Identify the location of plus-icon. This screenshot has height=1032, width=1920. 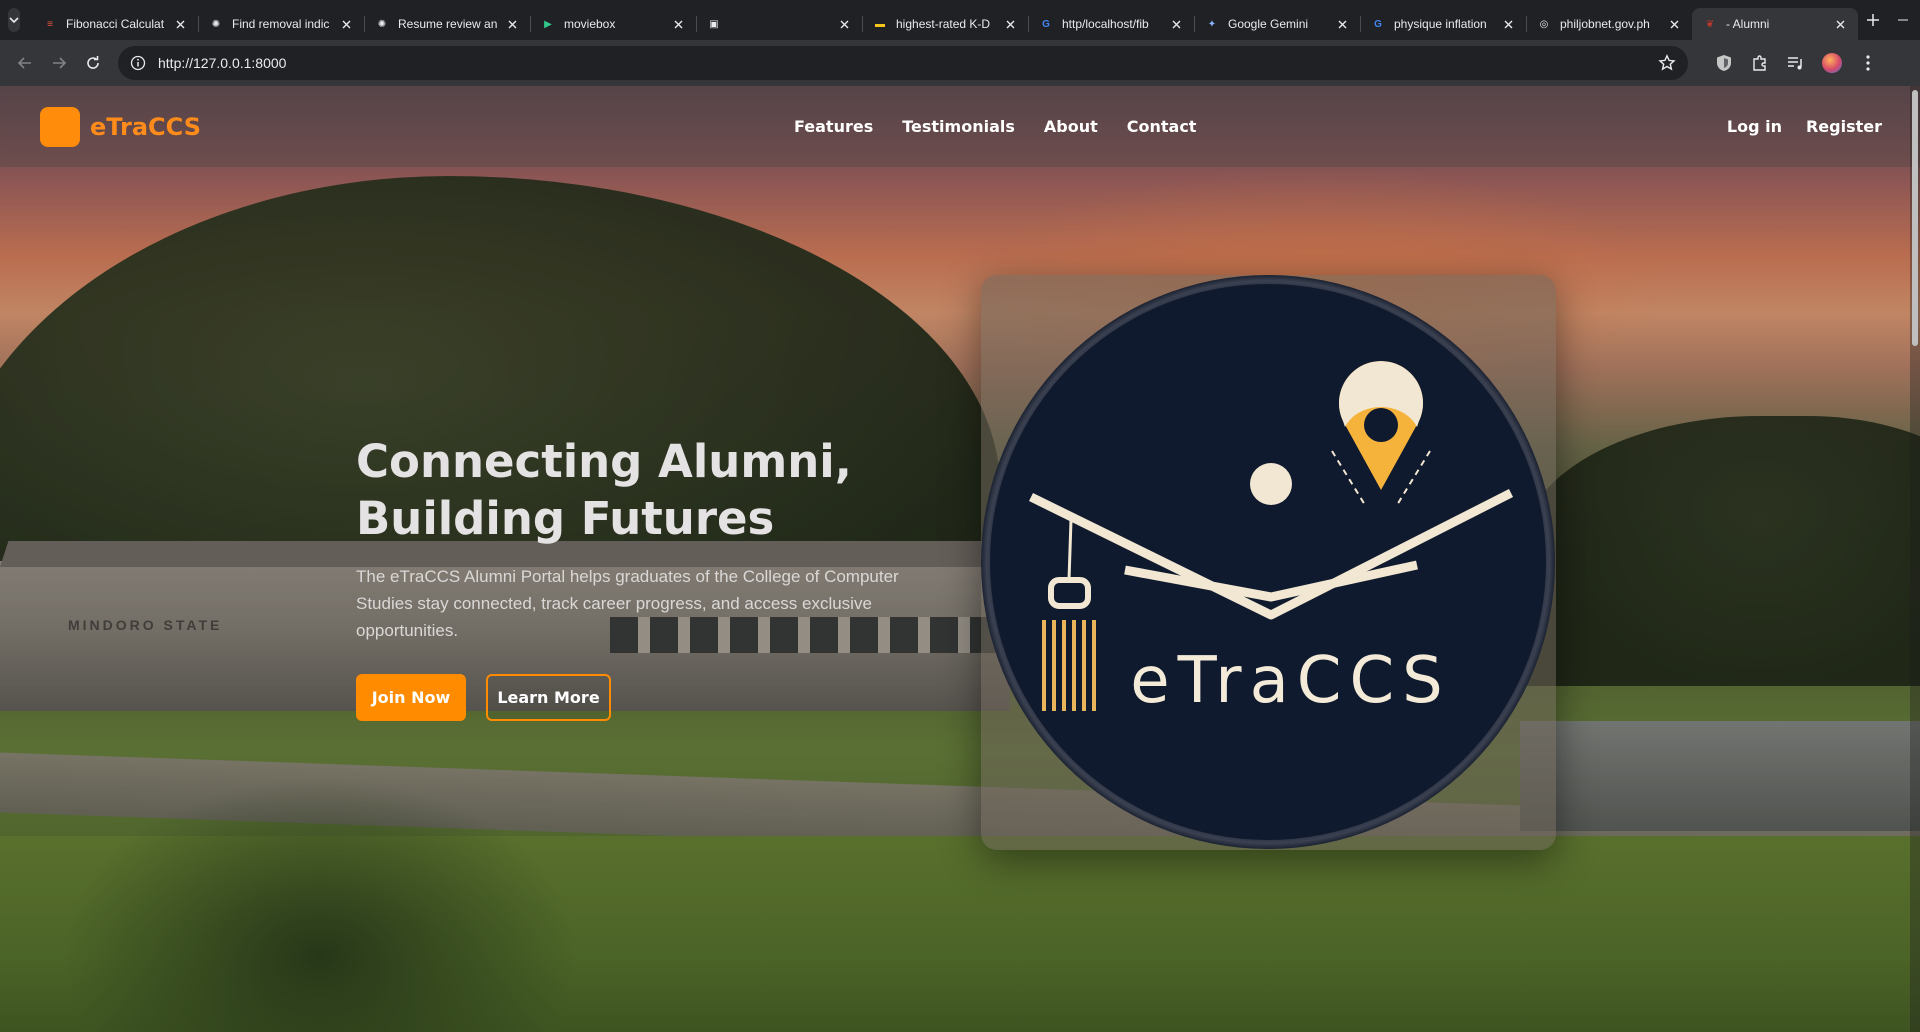
(1873, 20).